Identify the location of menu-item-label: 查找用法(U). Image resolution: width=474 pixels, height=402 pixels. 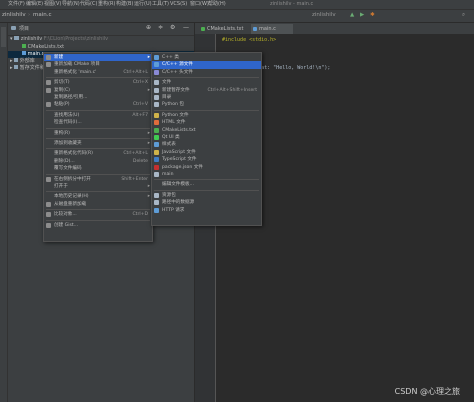
(67, 115).